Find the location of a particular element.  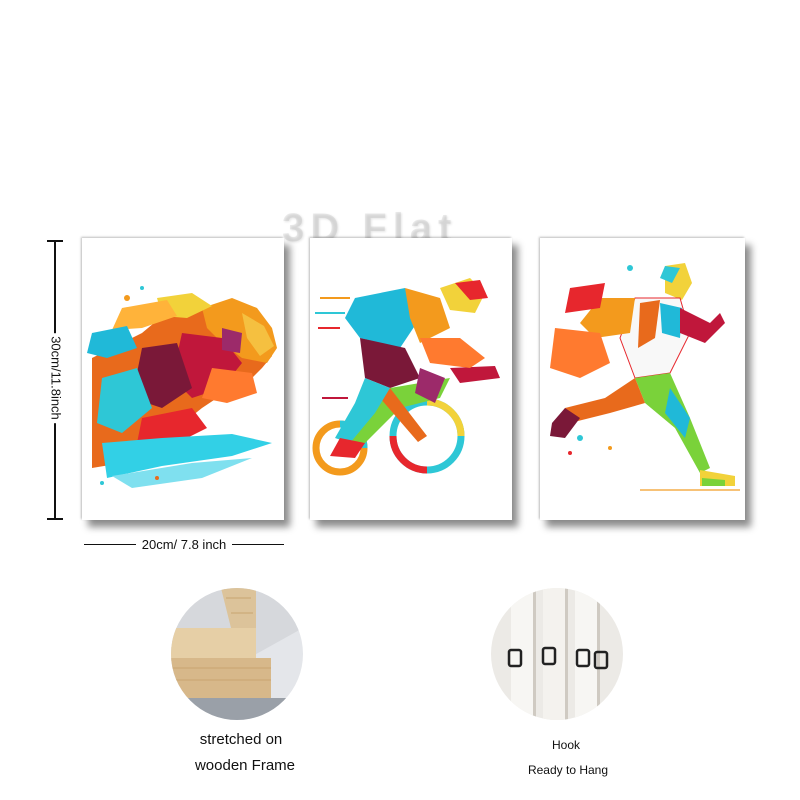

runner-canvas-panel is located at coordinates (642, 379).